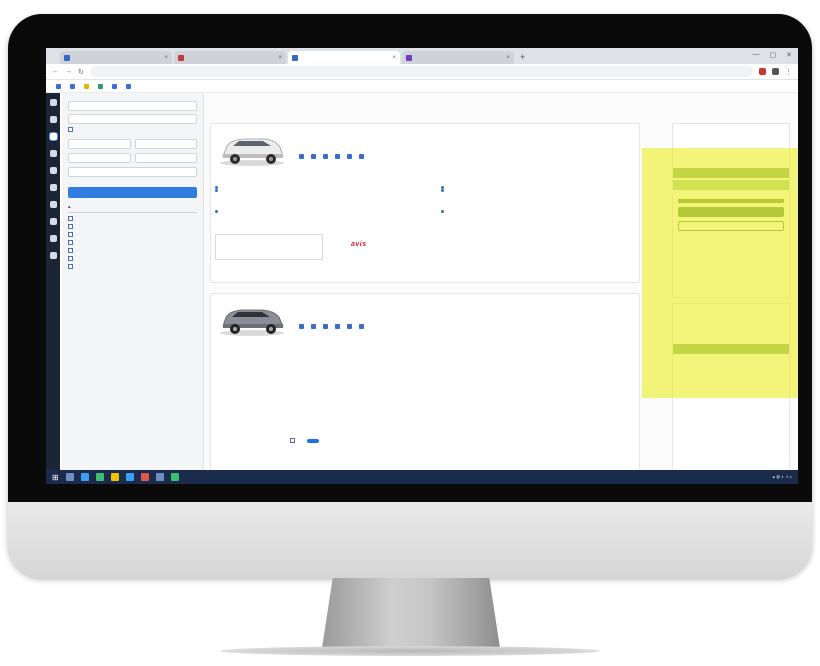 The height and width of the screenshot is (666, 820). I want to click on browser-icon, so click(129, 477).